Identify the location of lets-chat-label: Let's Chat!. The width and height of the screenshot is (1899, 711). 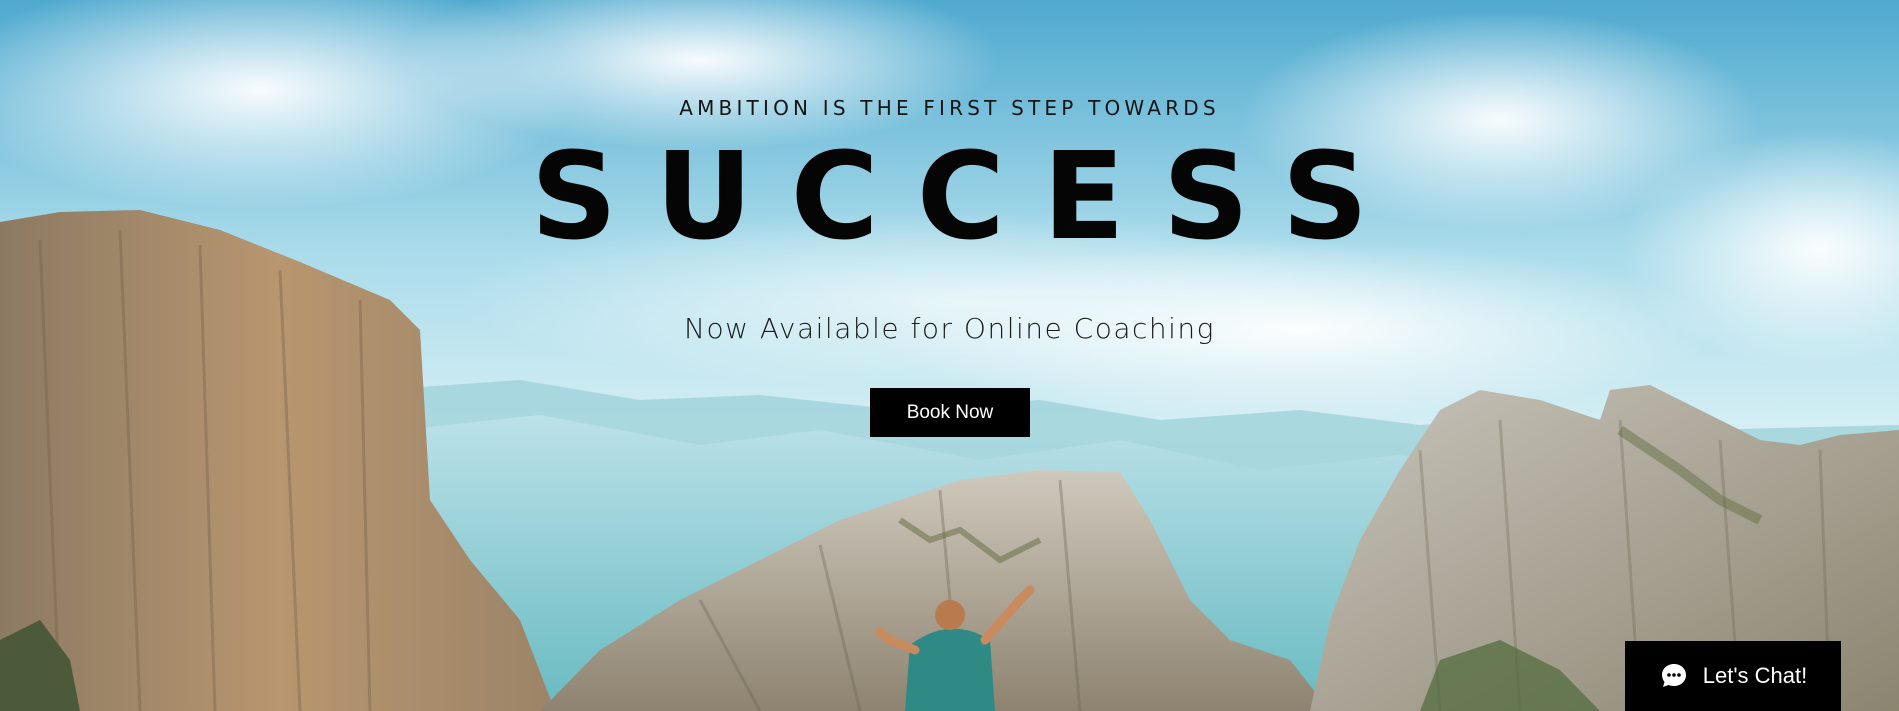
(1755, 675).